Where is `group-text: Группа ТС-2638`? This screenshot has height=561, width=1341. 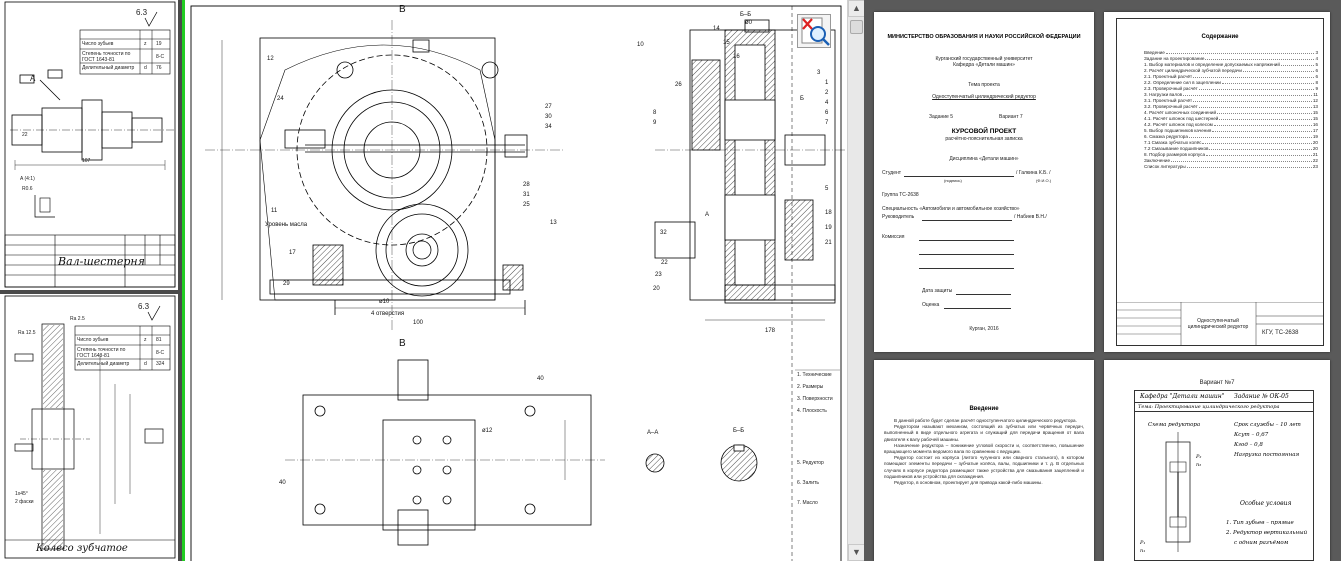
group-text: Группа ТС-2638 is located at coordinates (900, 195).